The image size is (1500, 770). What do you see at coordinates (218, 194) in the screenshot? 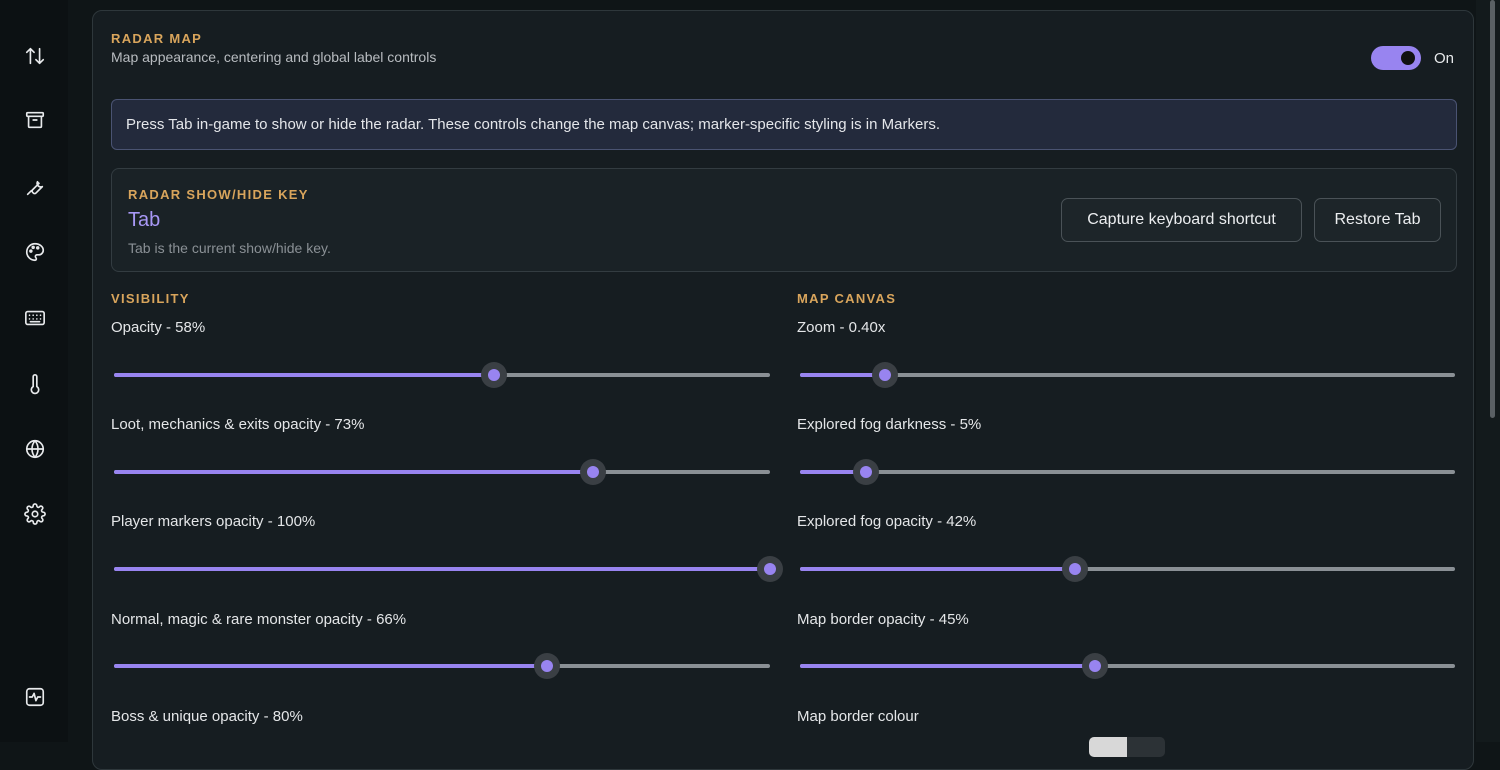
I see `key-section-title: RADAR SHOW/HIDE KEY` at bounding box center [218, 194].